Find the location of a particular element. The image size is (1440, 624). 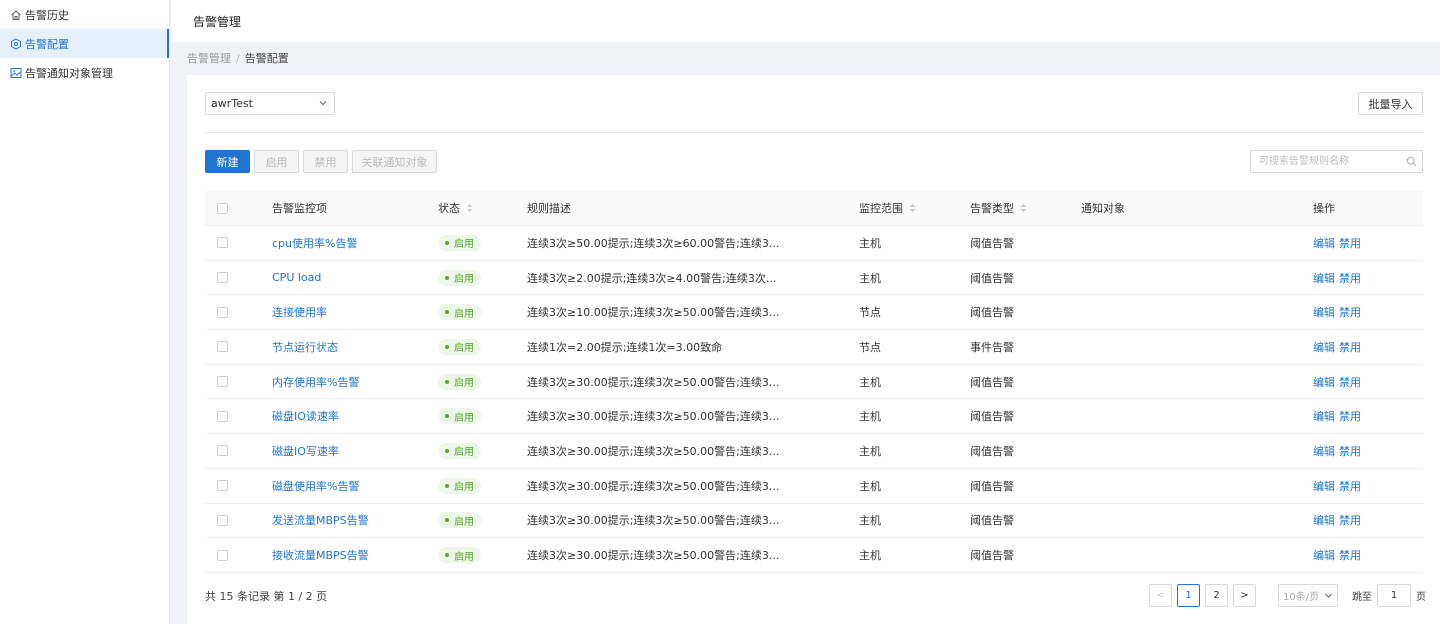

sidebar-item-alert-config: 告警配置 is located at coordinates (84, 43).